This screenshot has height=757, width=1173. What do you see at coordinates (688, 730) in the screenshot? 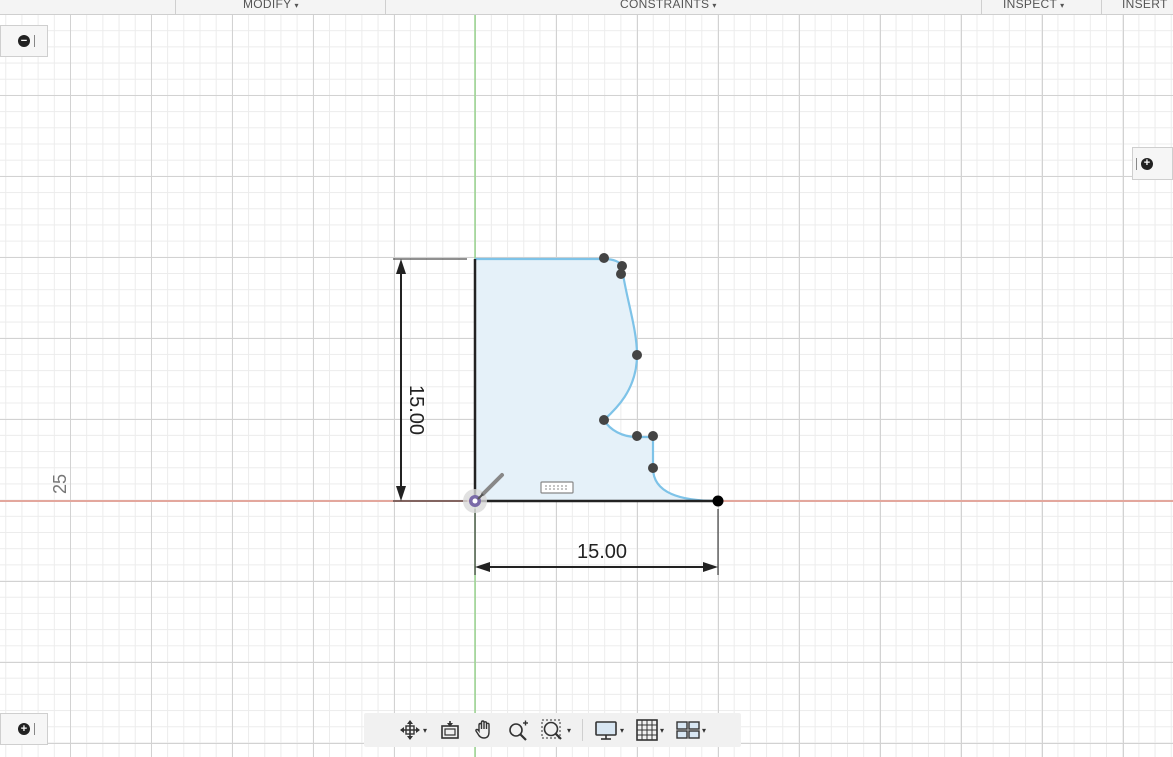
I see `viewports-icon` at bounding box center [688, 730].